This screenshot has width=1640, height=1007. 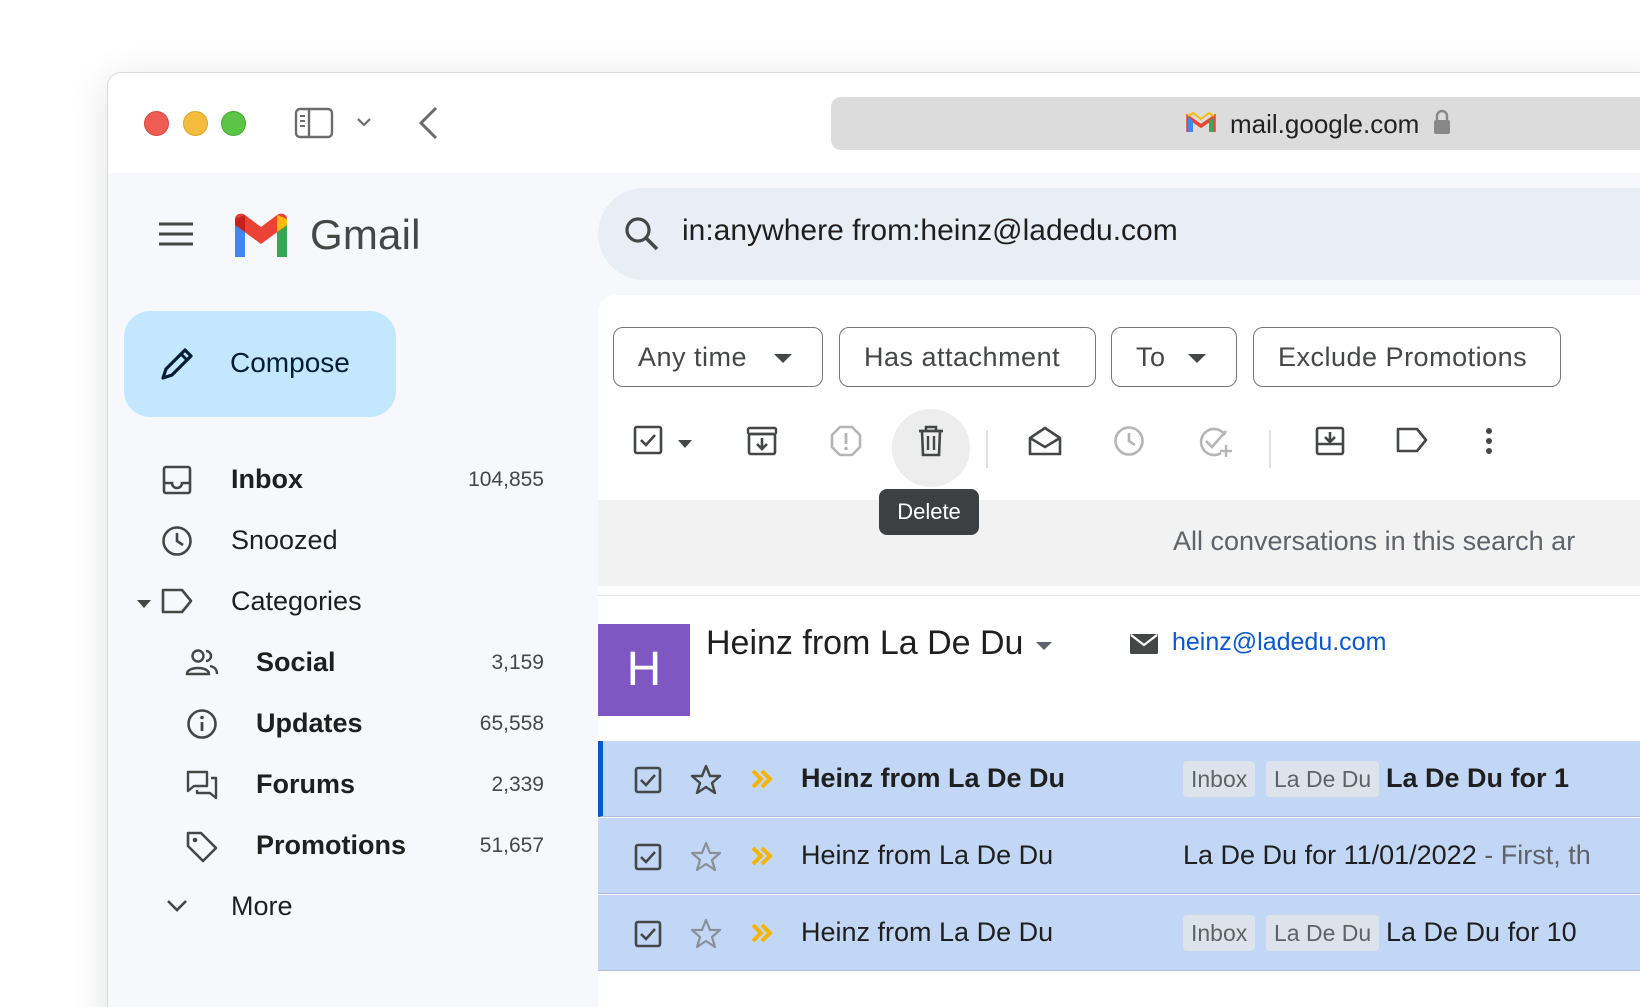 What do you see at coordinates (1045, 443) in the screenshot?
I see `mark-as-read-icon` at bounding box center [1045, 443].